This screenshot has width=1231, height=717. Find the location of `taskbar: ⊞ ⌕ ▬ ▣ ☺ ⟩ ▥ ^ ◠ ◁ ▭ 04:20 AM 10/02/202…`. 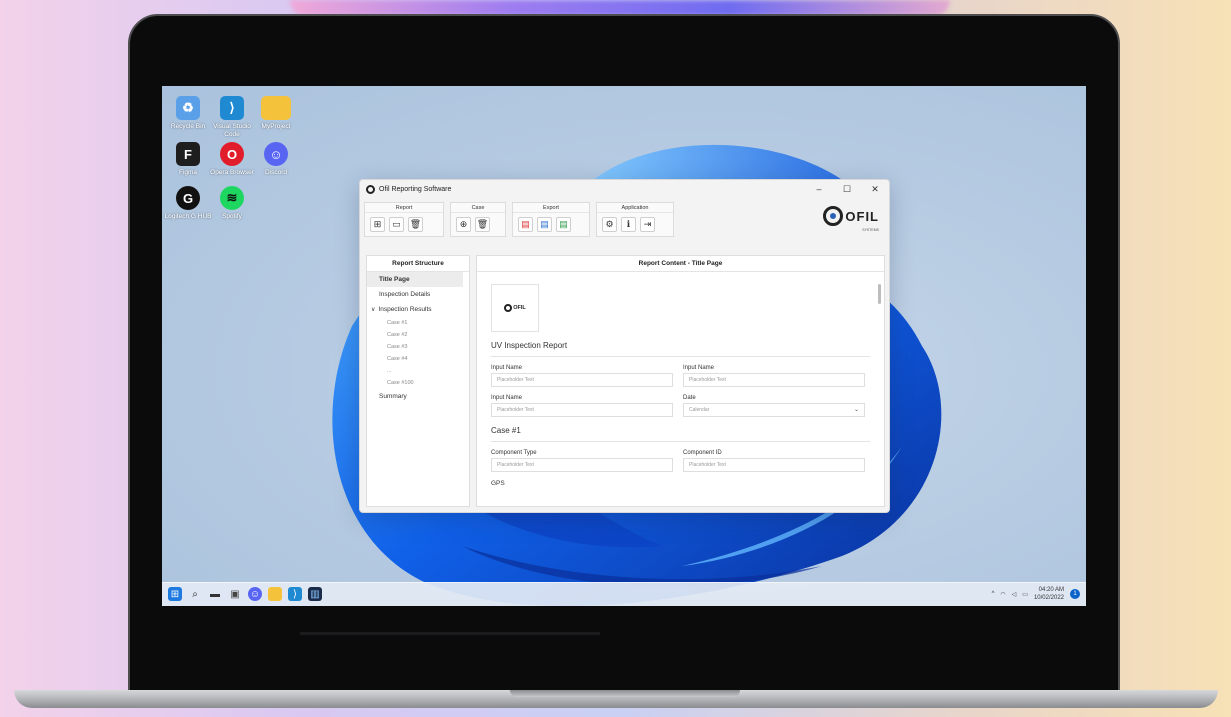

taskbar: ⊞ ⌕ ▬ ▣ ☺ ⟩ ▥ ^ ◠ ◁ ▭ 04:20 AM 10/02/202… is located at coordinates (624, 594).